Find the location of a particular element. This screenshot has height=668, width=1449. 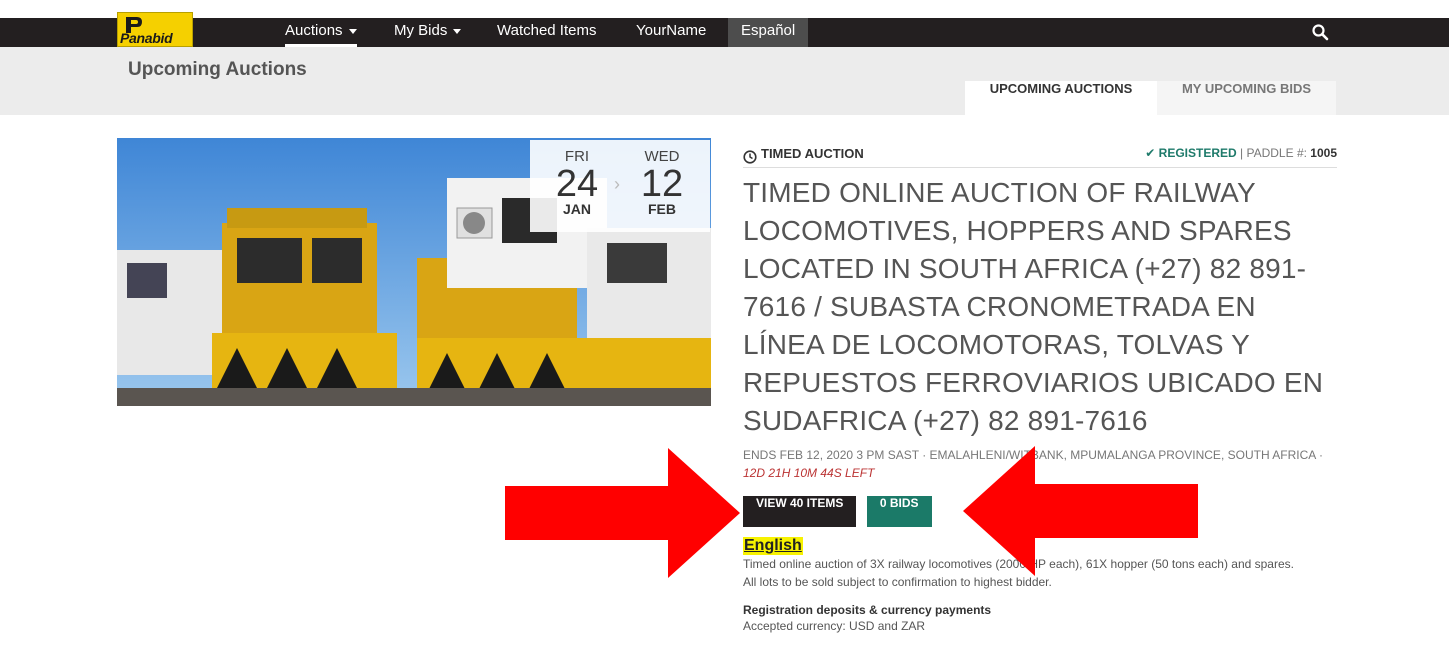

nav-auctions: Auctions is located at coordinates (321, 32).